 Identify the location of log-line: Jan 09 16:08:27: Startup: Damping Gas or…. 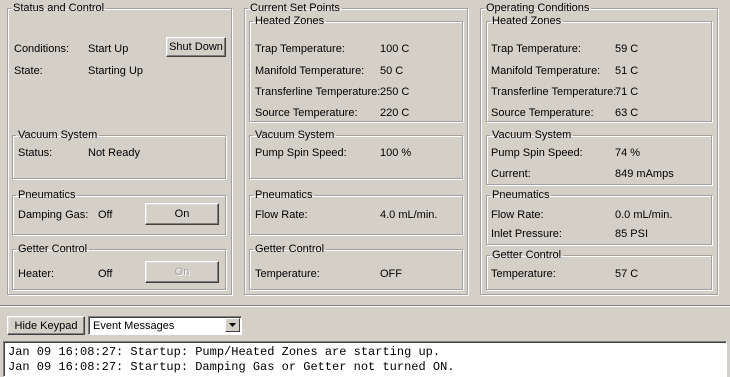
(231, 367).